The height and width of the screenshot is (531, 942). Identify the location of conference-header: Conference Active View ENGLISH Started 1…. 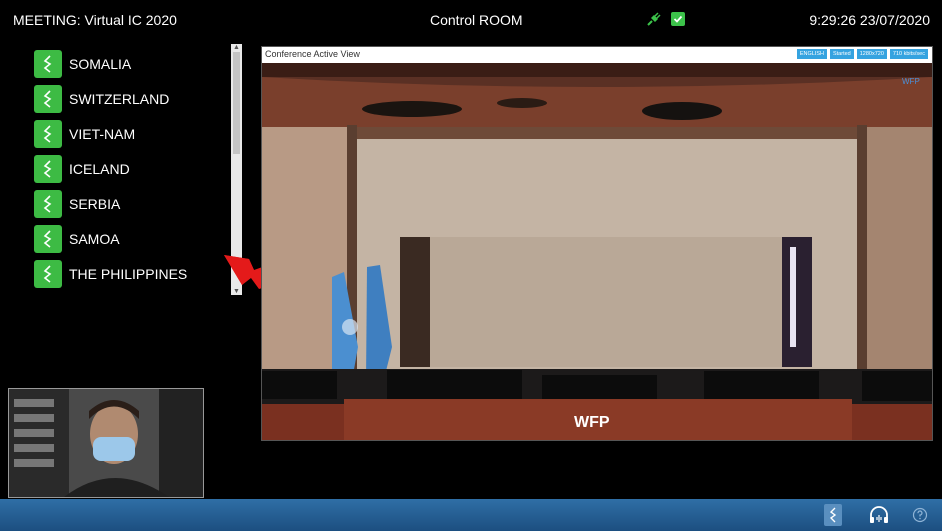
(597, 55).